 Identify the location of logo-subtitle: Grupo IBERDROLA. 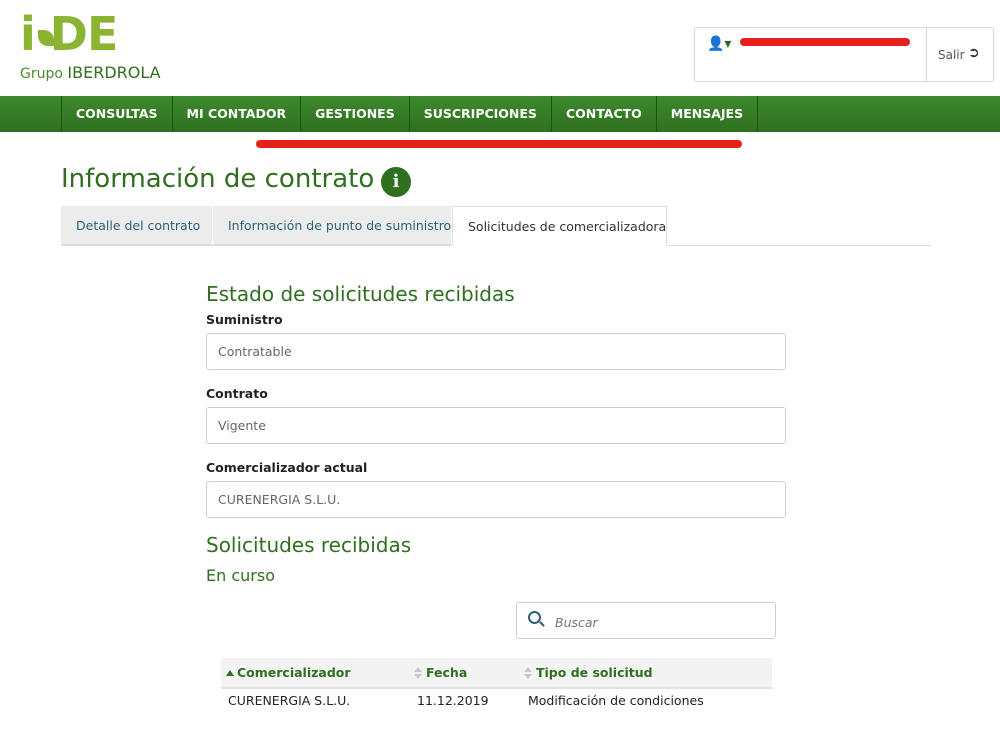
(90, 72).